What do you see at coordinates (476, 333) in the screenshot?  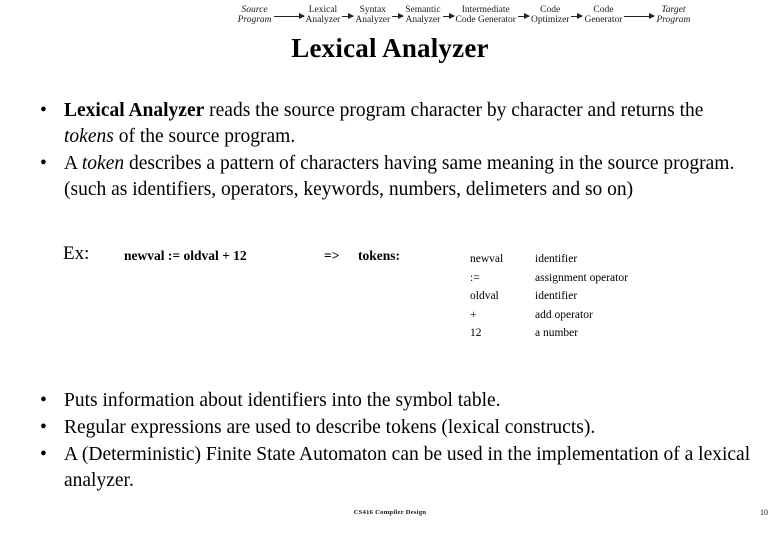 I see `token-lexeme-cell: 12` at bounding box center [476, 333].